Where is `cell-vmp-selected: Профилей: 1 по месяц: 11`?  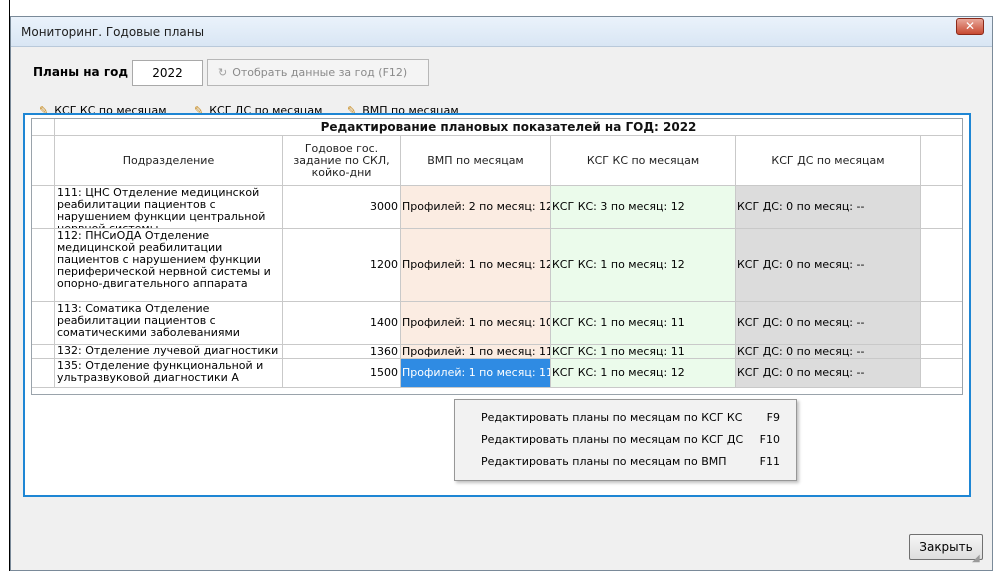 cell-vmp-selected: Профилей: 1 по месяц: 11 is located at coordinates (476, 373).